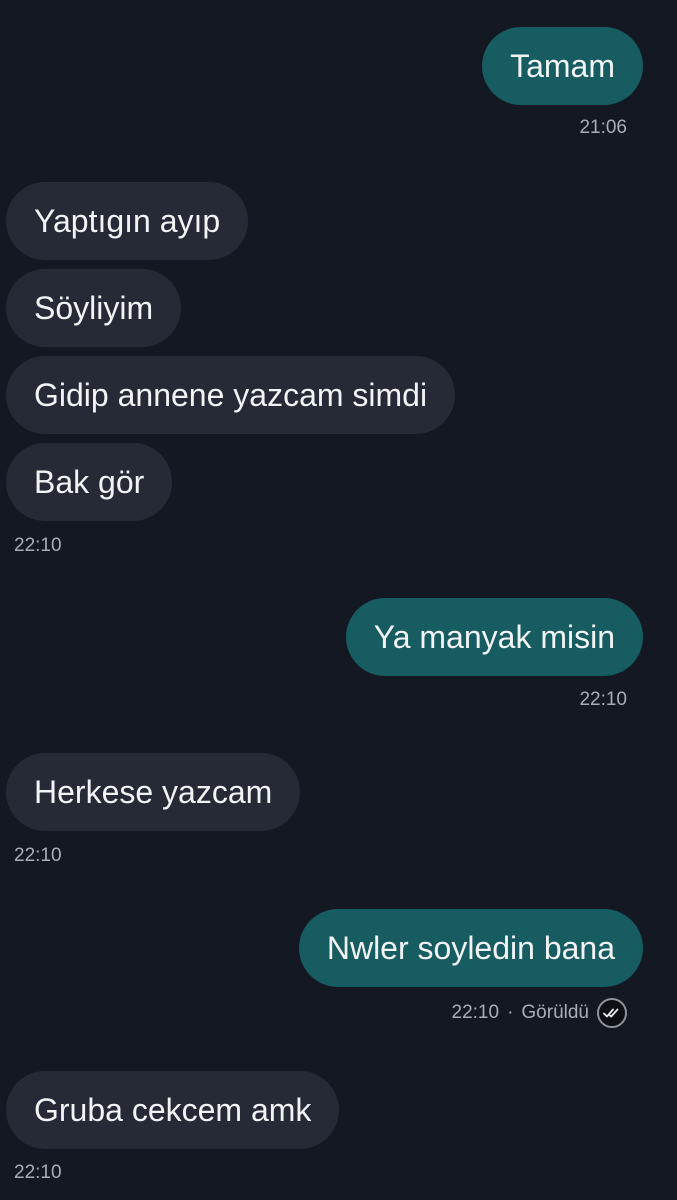 This screenshot has height=1200, width=677. What do you see at coordinates (555, 1012) in the screenshot?
I see `seen-label: Görüldü` at bounding box center [555, 1012].